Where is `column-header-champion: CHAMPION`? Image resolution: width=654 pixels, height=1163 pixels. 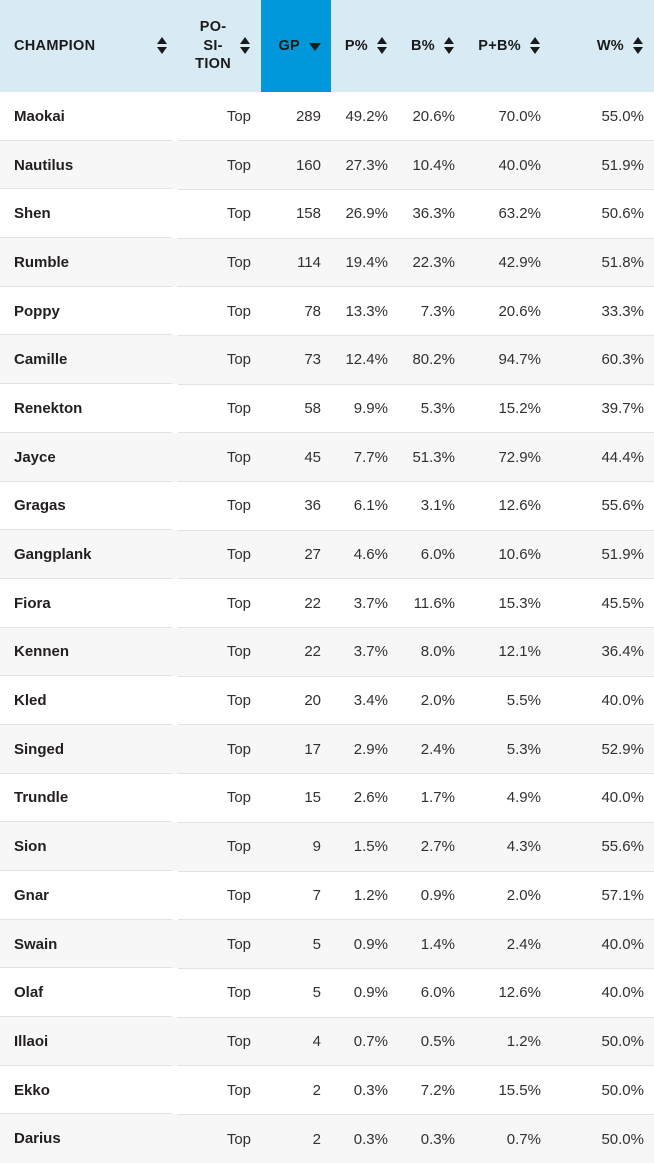 column-header-champion: CHAMPION is located at coordinates (89, 46).